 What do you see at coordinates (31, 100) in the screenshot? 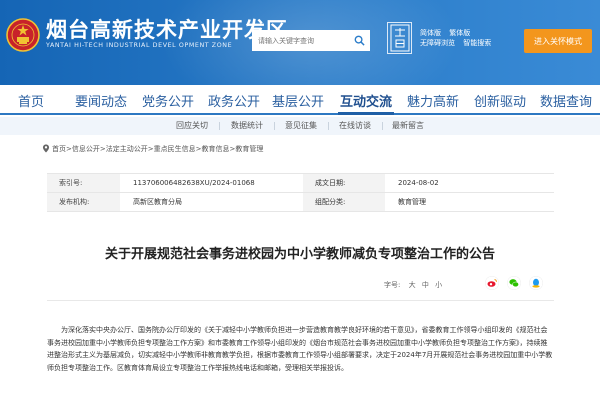
I see `nav-item-home: 首页` at bounding box center [31, 100].